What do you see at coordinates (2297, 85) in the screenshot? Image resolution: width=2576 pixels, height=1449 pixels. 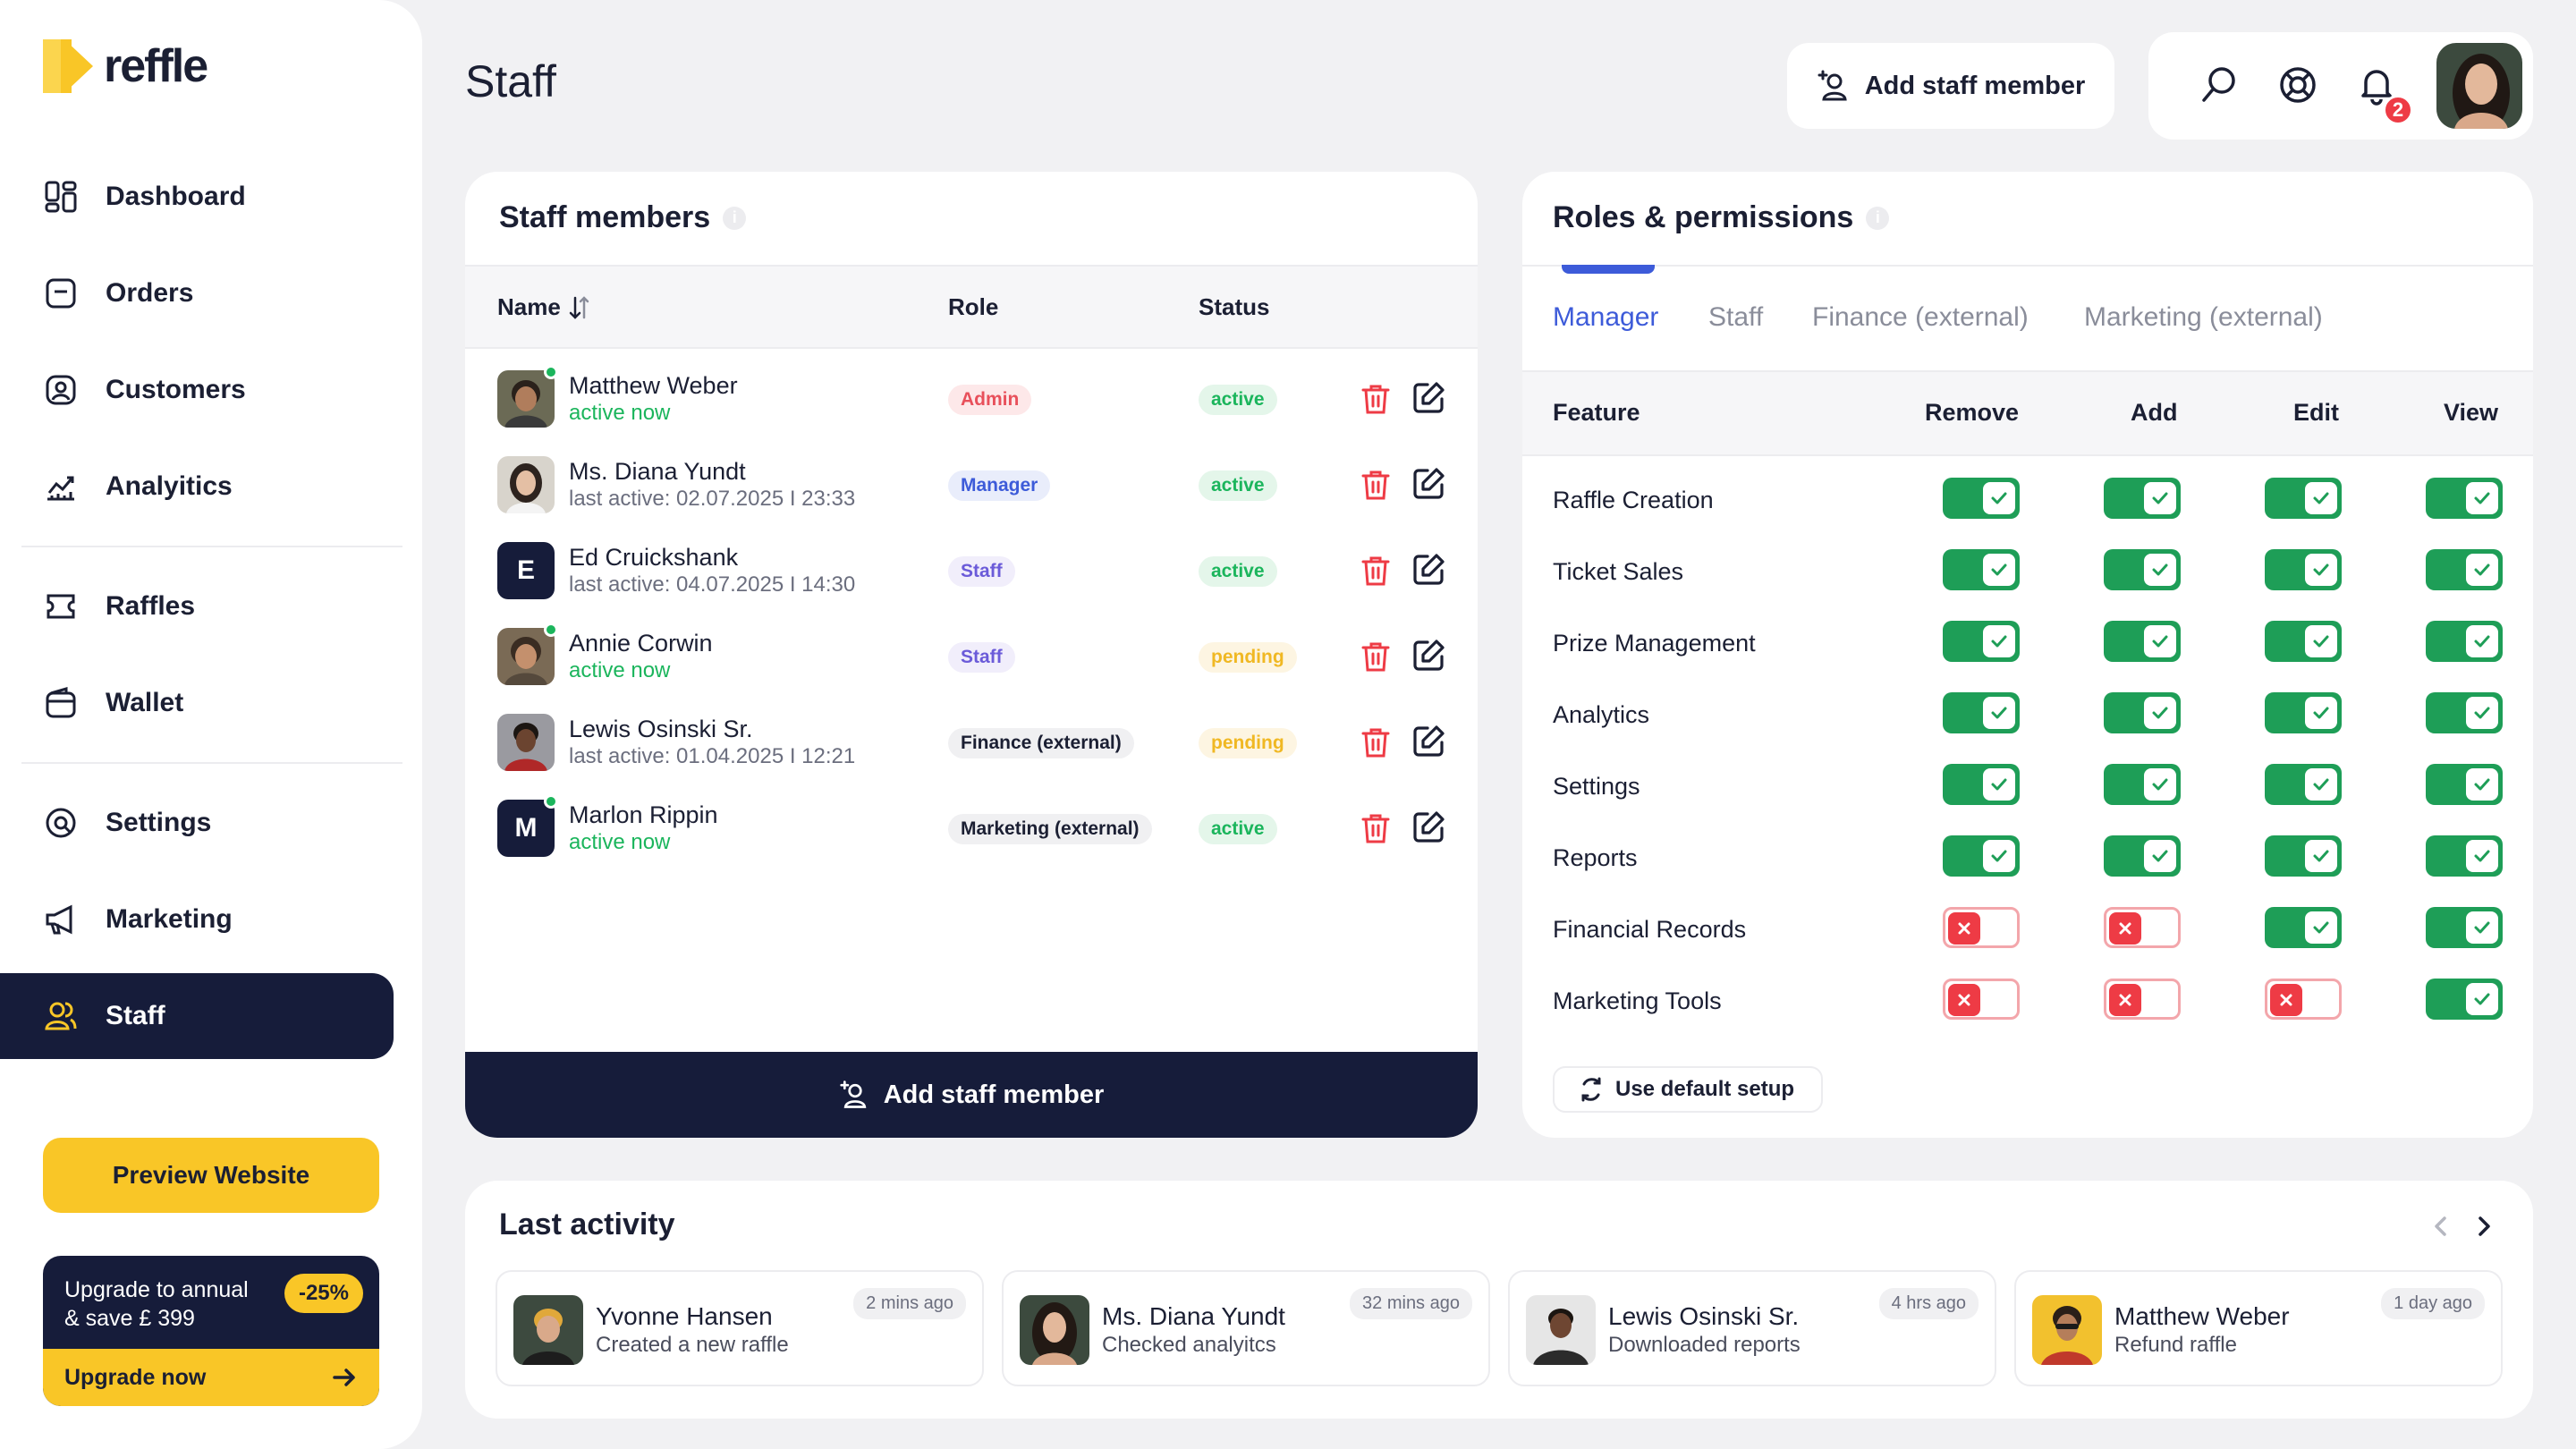 I see `help-lifebuoy-icon` at bounding box center [2297, 85].